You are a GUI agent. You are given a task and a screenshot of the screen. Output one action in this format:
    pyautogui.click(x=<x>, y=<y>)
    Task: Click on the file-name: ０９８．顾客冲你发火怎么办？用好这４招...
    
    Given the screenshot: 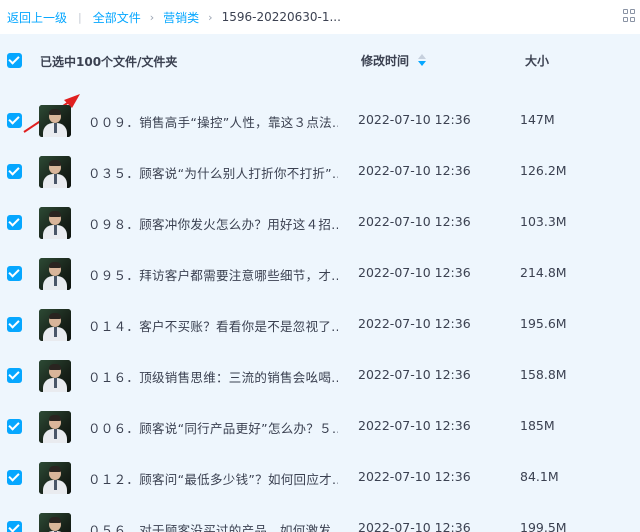 What is the action you would take?
    pyautogui.click(x=213, y=223)
    